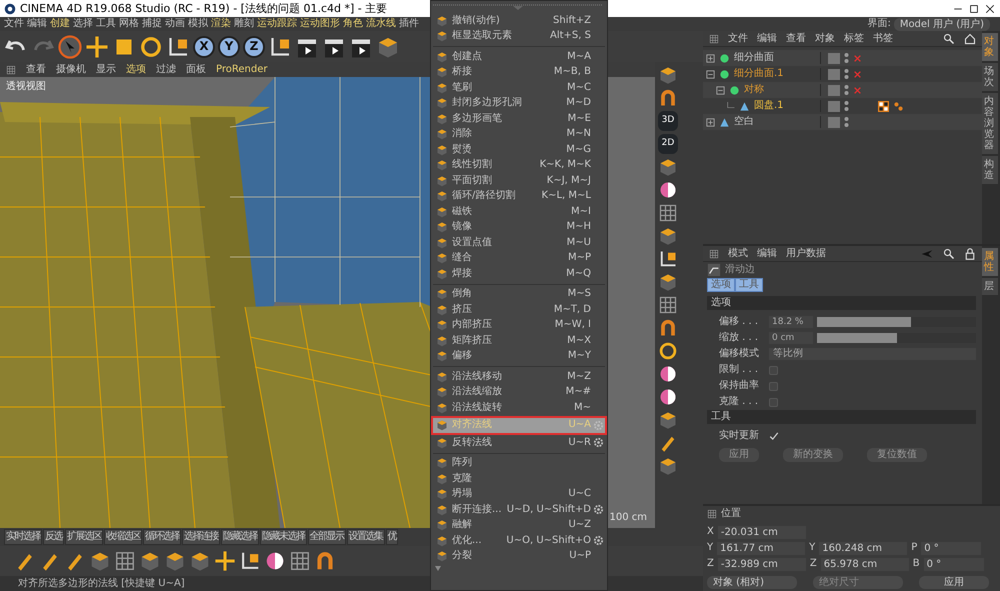 The image size is (1000, 591). I want to click on move-icon, so click(225, 561).